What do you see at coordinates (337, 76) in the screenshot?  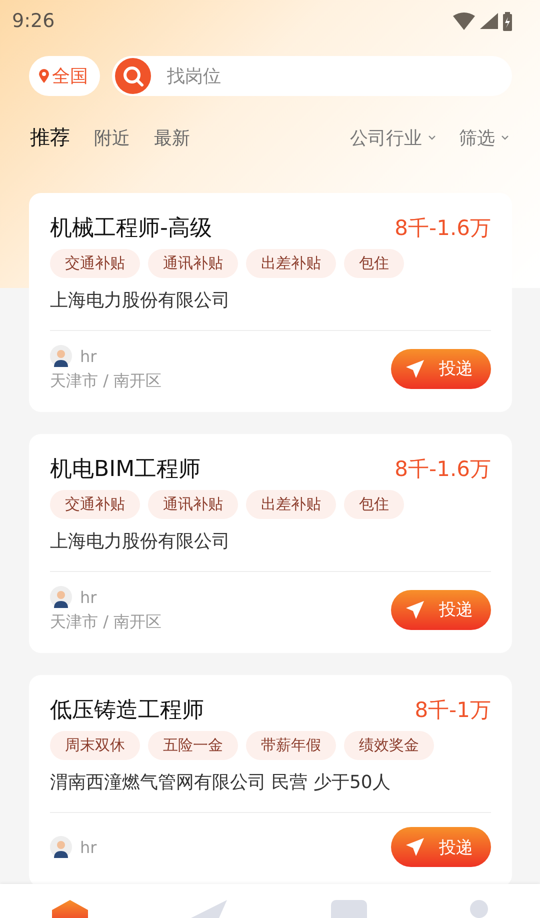 I see `search-field: 找岗位` at bounding box center [337, 76].